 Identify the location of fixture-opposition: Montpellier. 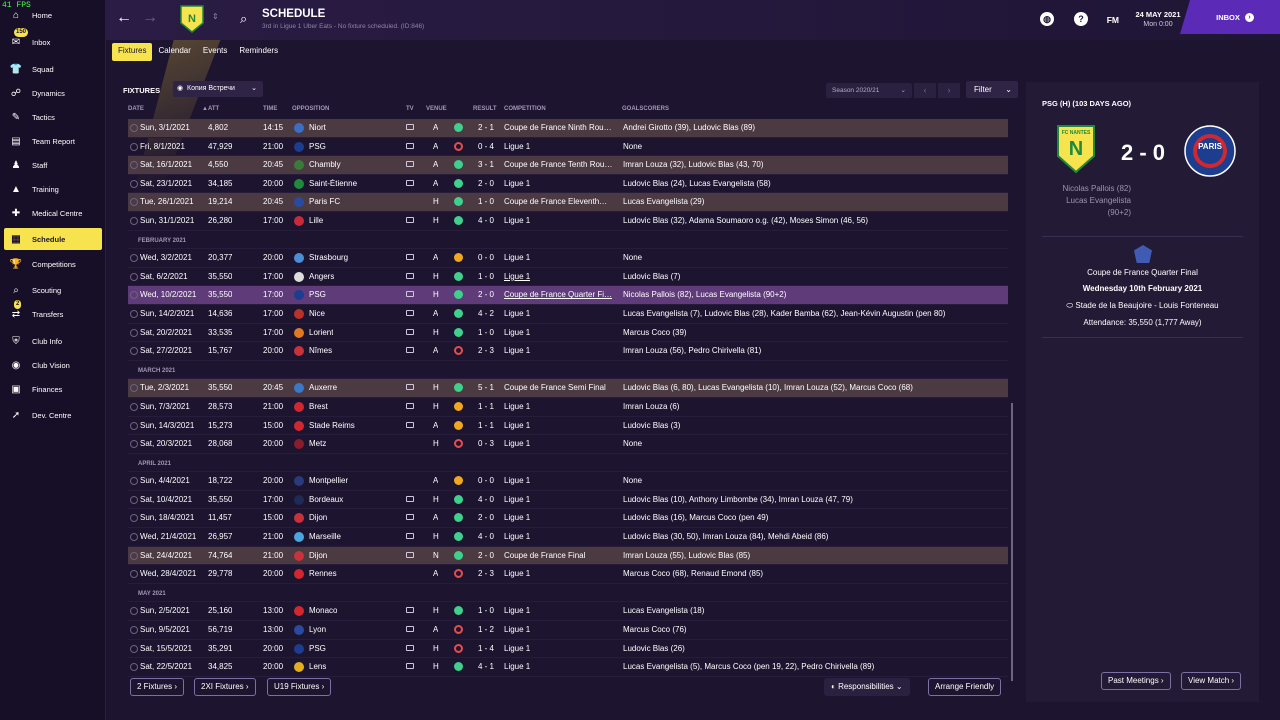
(328, 480).